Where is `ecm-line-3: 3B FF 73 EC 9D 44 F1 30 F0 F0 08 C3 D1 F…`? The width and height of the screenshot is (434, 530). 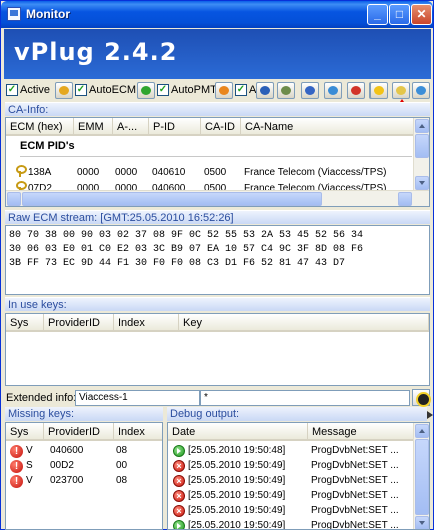
ecm-line-3: 3B FF 73 EC 9D 44 F1 30 F0 F0 08 C3 D1 F… is located at coordinates (177, 263).